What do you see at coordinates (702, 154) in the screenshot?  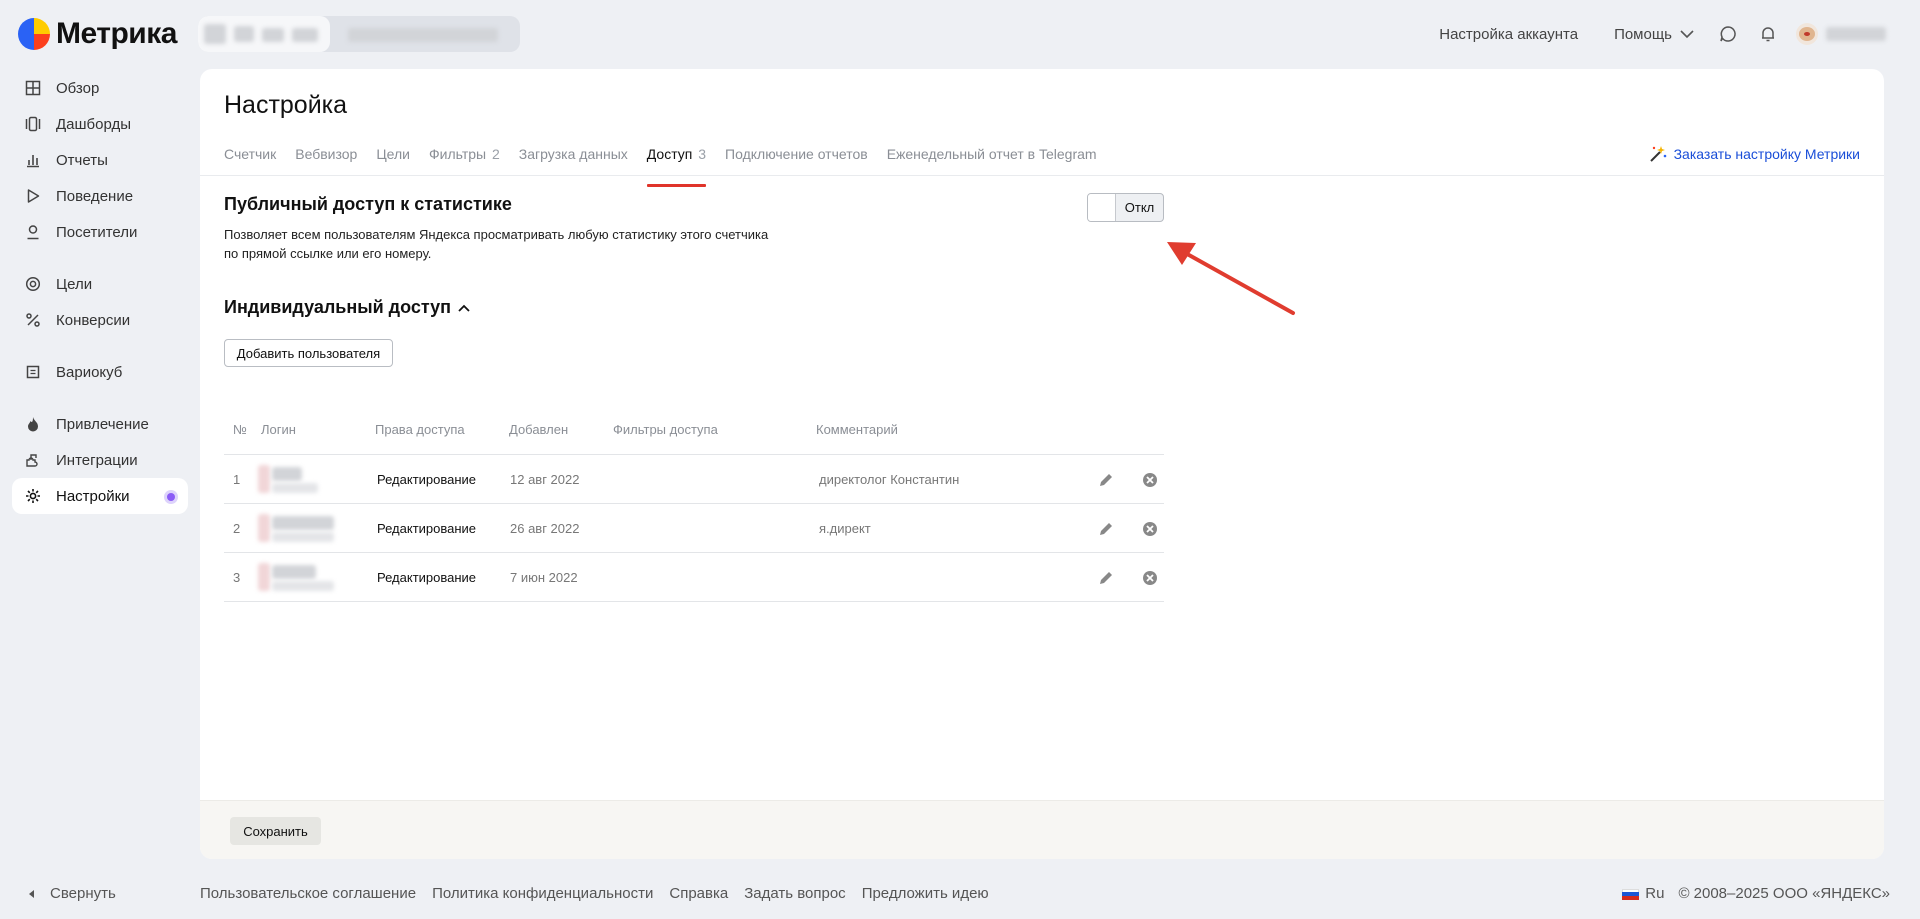 I see `tab-count: 3` at bounding box center [702, 154].